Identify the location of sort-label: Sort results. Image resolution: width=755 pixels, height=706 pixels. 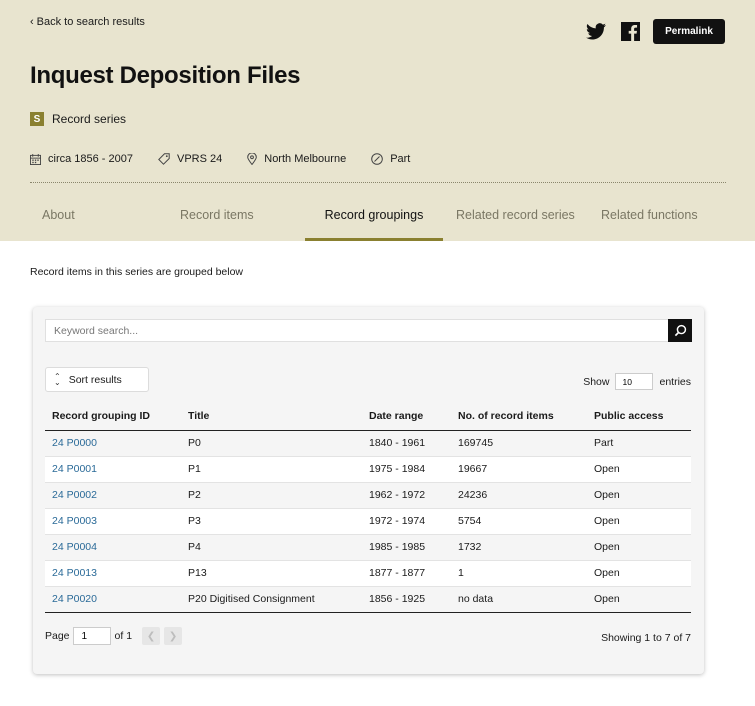
(95, 379).